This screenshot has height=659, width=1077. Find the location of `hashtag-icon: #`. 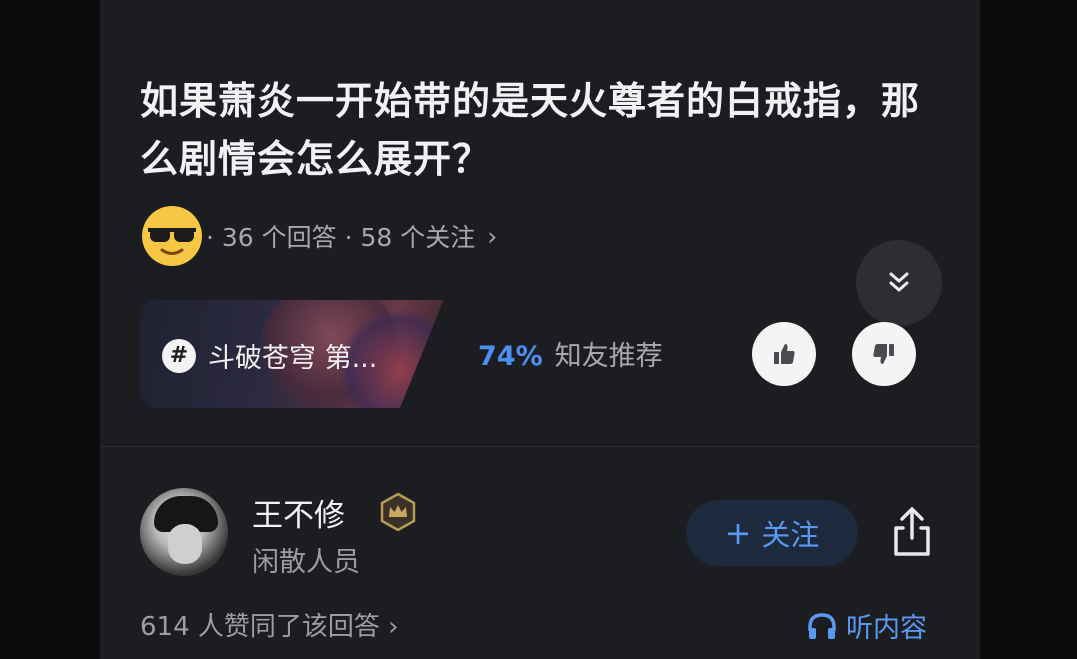

hashtag-icon: # is located at coordinates (179, 355).